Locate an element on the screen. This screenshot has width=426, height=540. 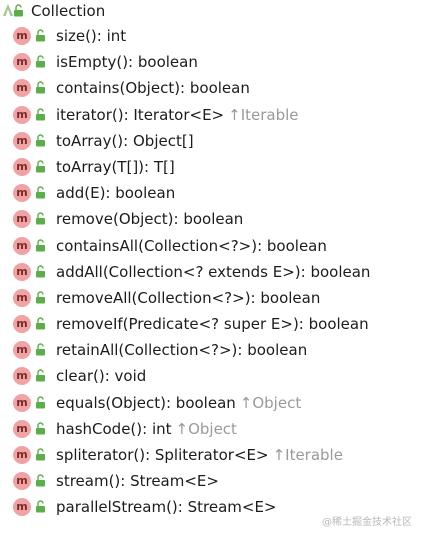
method-signature-text: addAll(Collection<? extends E>): boolean is located at coordinates (213, 271).